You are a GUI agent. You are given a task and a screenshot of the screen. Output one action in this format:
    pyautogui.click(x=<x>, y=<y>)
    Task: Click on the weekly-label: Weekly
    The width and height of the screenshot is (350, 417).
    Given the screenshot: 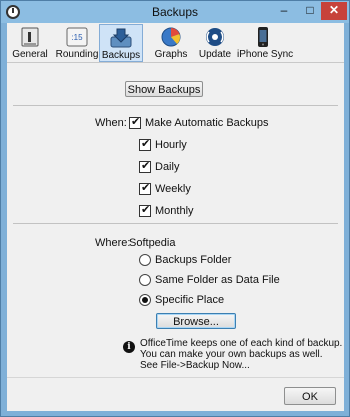 What is the action you would take?
    pyautogui.click(x=173, y=189)
    